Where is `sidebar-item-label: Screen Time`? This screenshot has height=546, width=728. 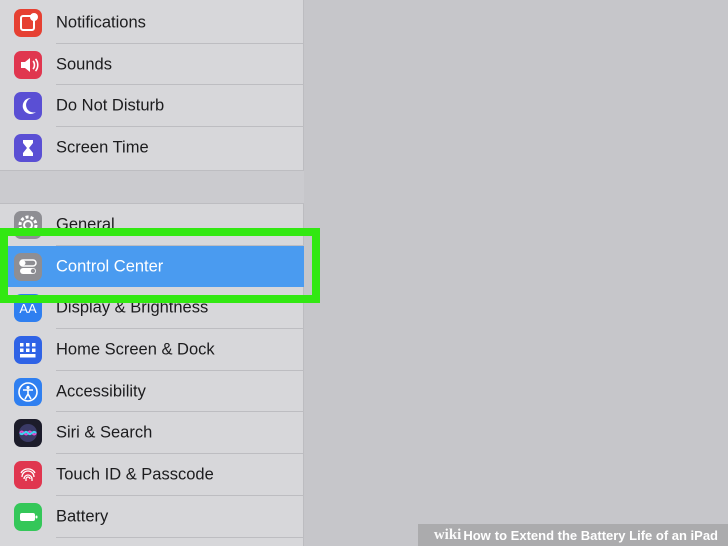
sidebar-item-label: Screen Time is located at coordinates (102, 147).